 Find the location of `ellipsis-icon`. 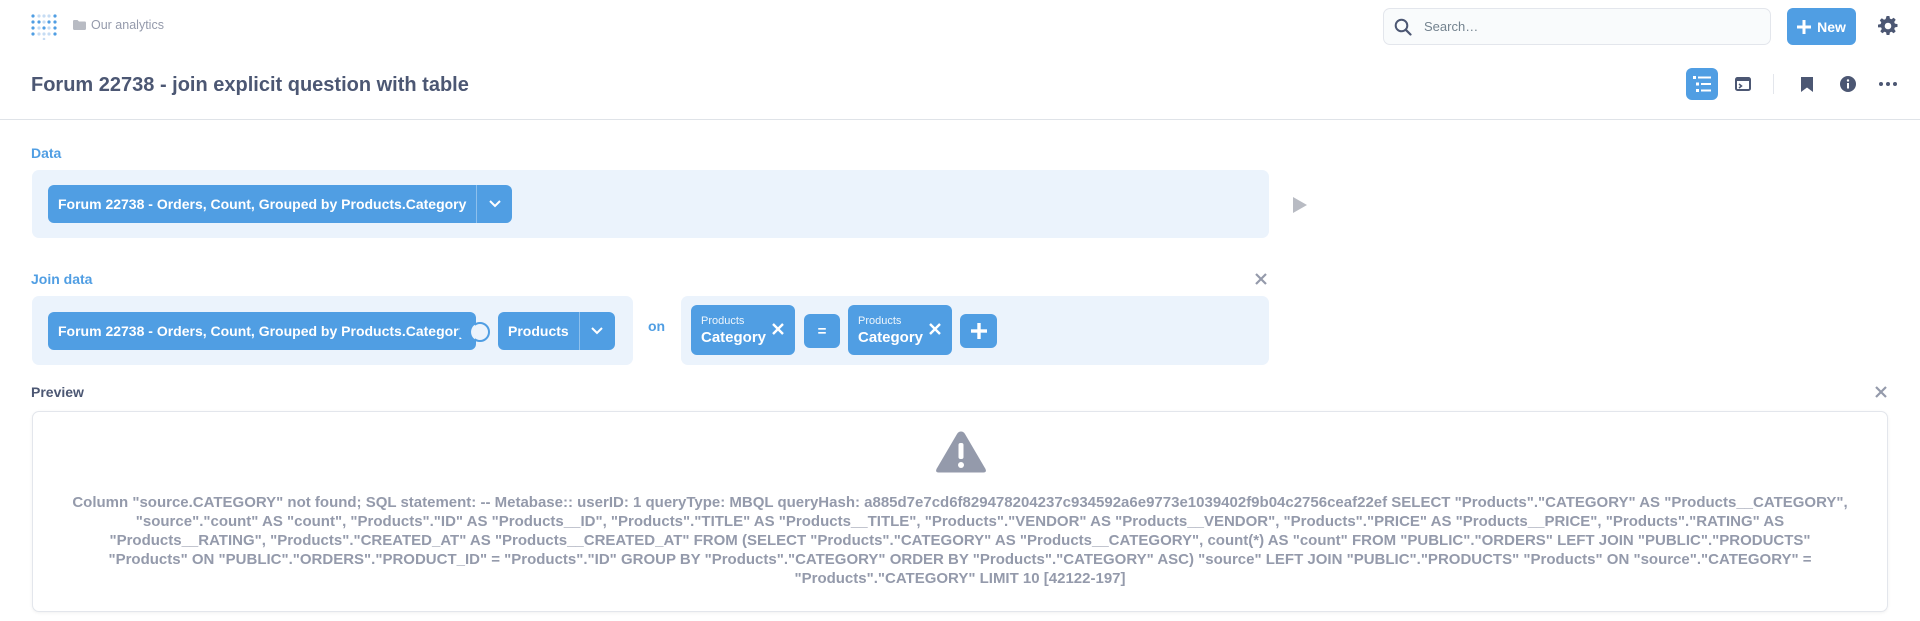

ellipsis-icon is located at coordinates (1888, 84).